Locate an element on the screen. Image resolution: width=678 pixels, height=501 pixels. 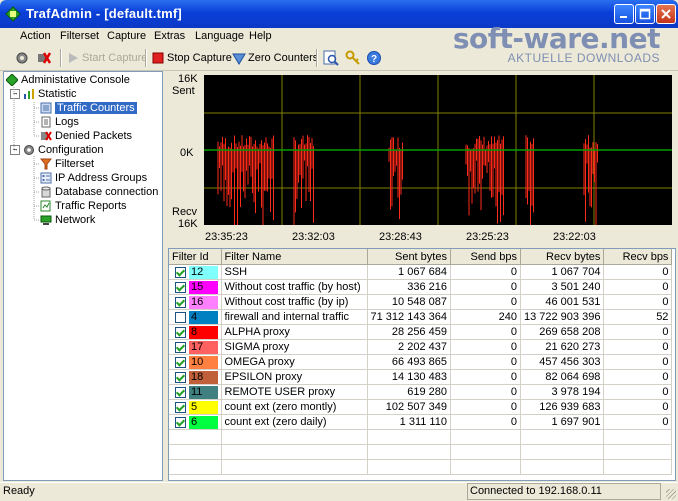
play-icon is located at coordinates (73, 58).